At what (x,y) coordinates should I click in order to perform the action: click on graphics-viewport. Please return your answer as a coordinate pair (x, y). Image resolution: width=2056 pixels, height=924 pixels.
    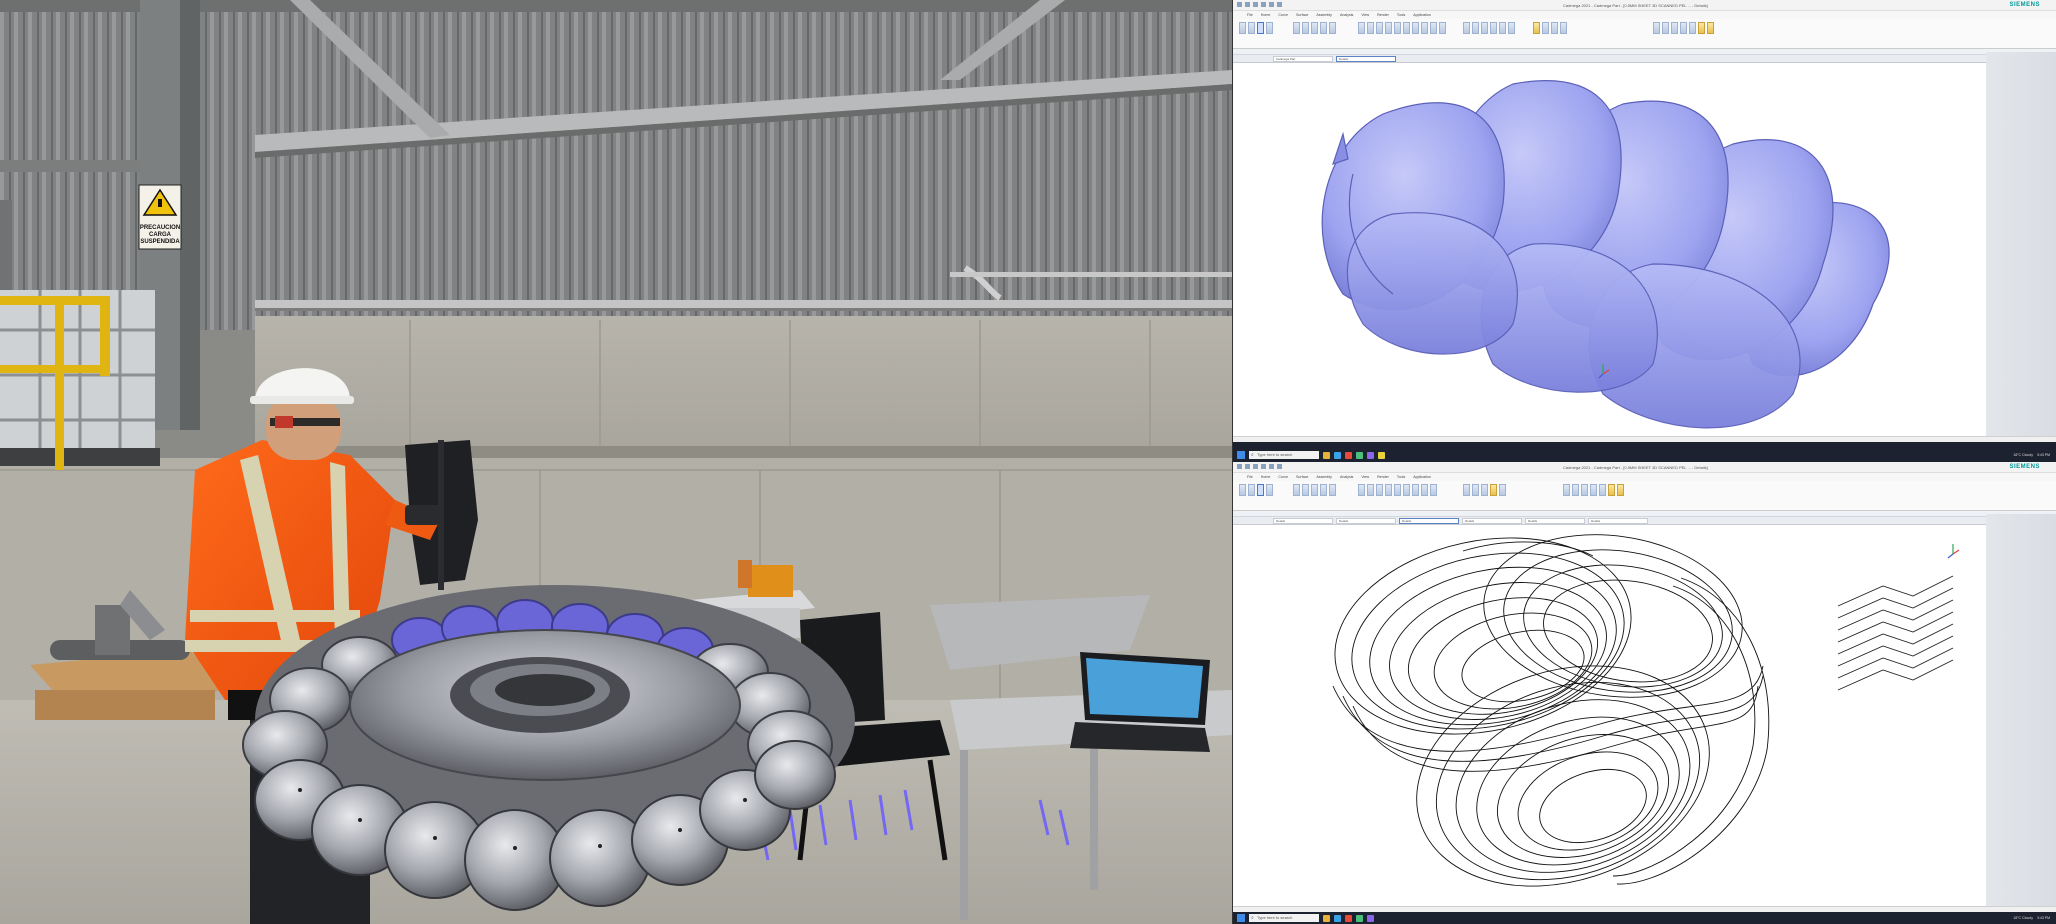
    Looking at the image, I should click on (1609, 250).